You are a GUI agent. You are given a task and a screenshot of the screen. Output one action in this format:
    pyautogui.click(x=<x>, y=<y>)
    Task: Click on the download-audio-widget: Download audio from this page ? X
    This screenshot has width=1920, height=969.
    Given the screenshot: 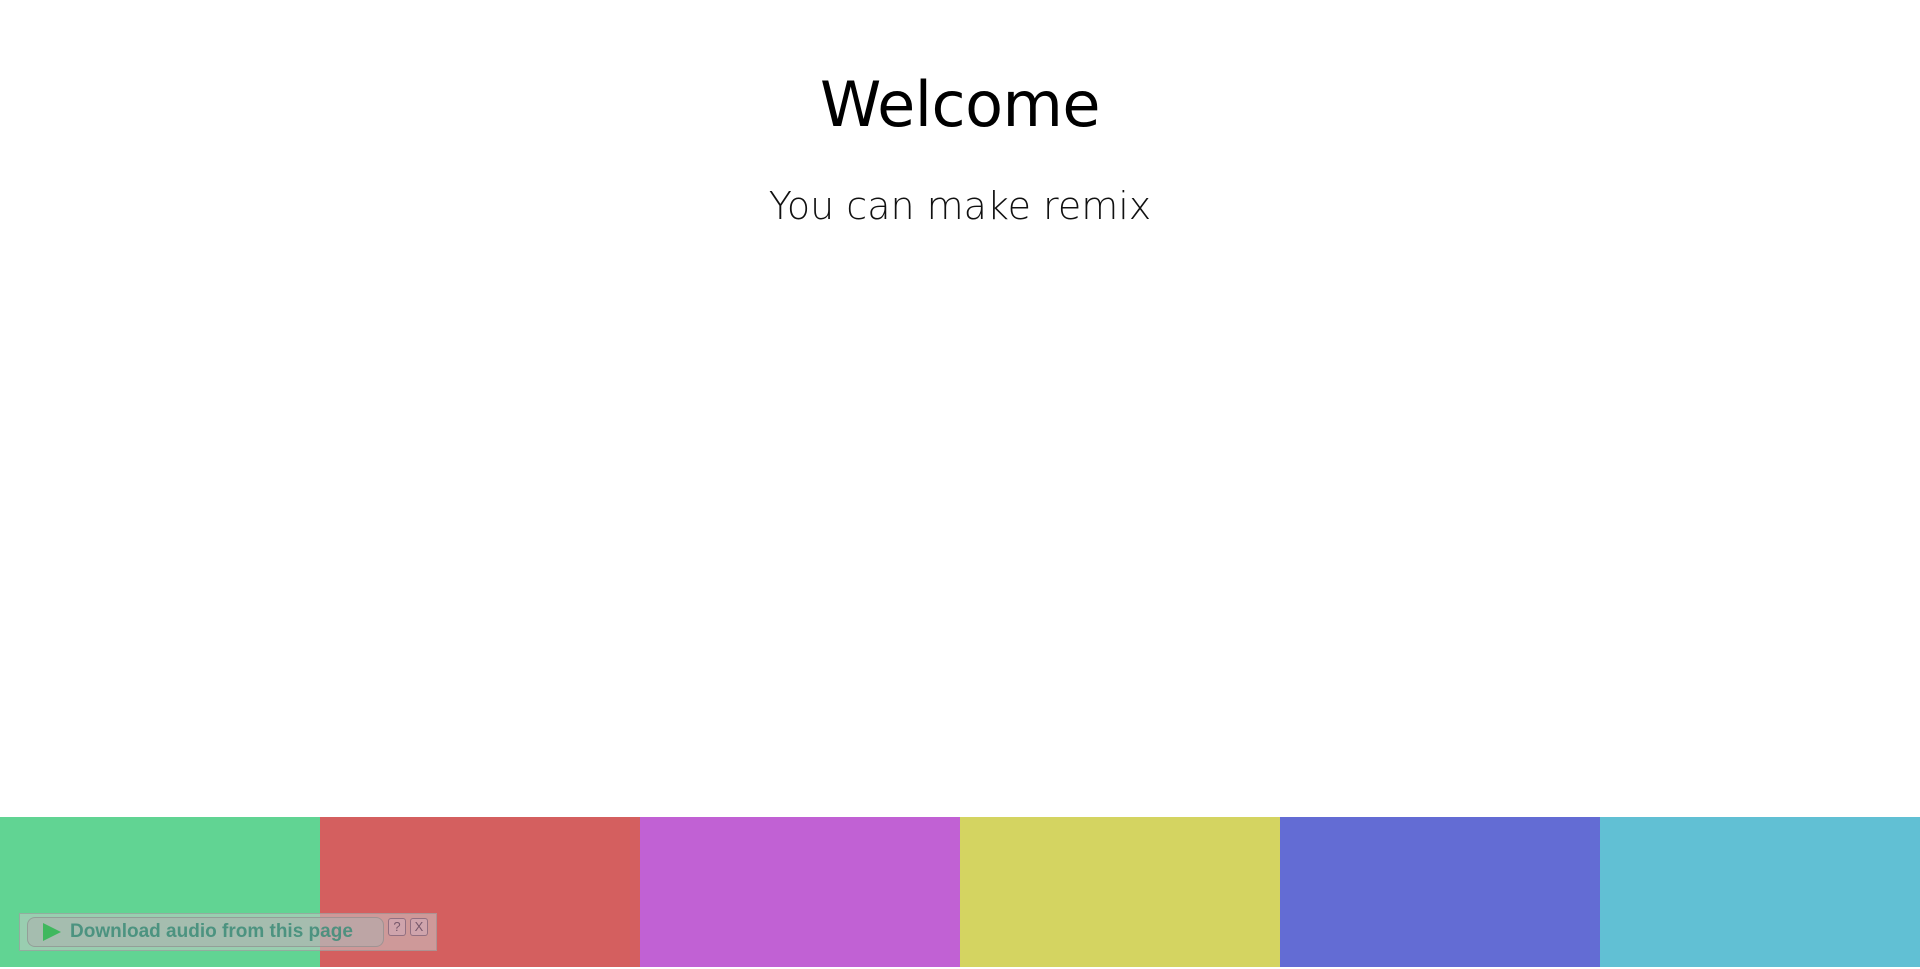 What is the action you would take?
    pyautogui.click(x=228, y=932)
    